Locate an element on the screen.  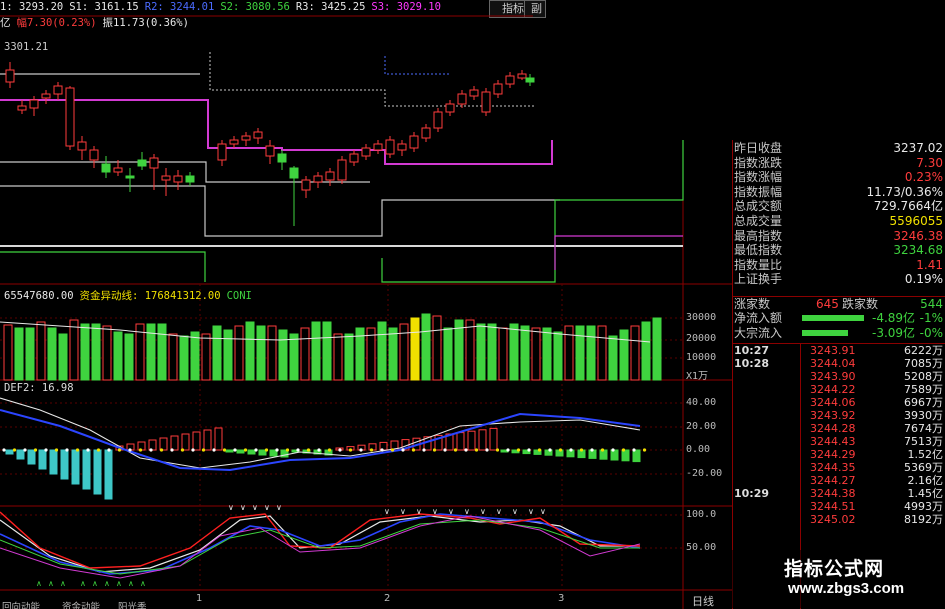
tick-row: 3245.02 8192万 is located at coordinates (838, 519).